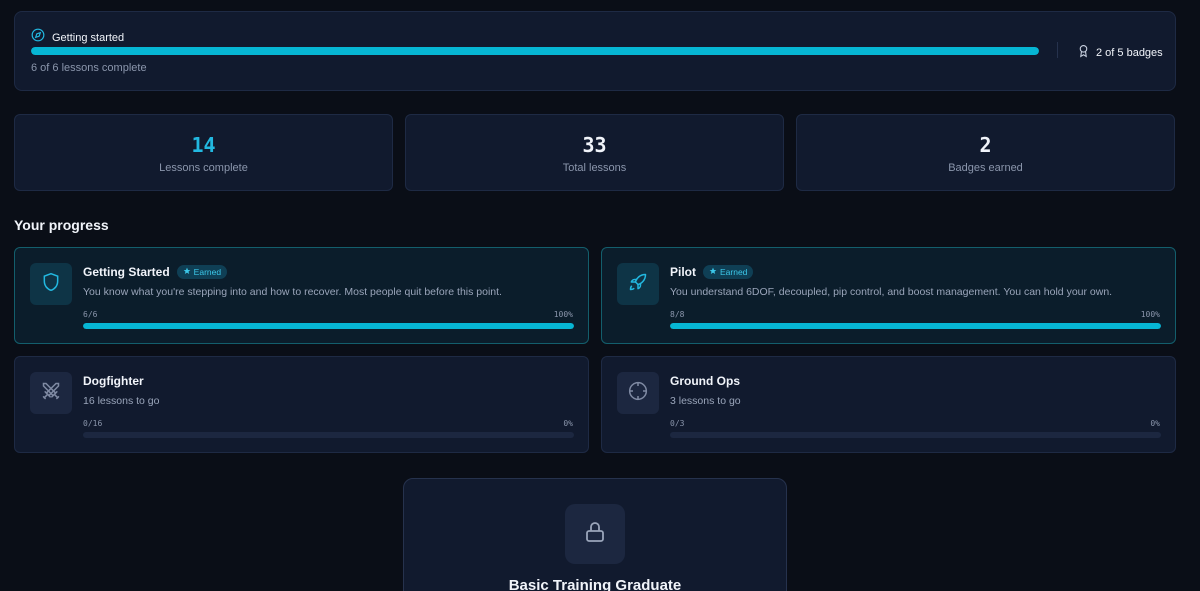  What do you see at coordinates (90, 314) in the screenshot?
I see `lesson-count: 6/6` at bounding box center [90, 314].